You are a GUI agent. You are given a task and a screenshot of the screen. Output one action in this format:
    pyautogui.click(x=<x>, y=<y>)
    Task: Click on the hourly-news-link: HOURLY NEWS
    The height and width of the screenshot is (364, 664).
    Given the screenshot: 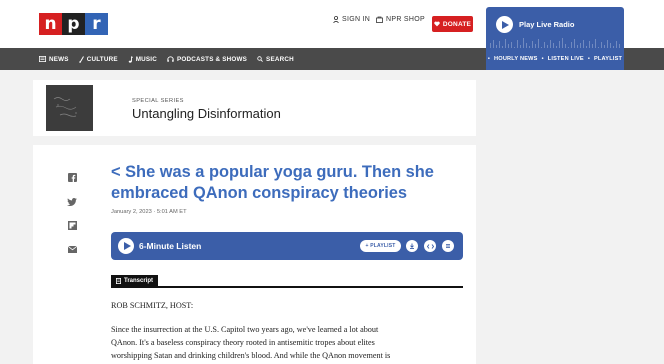 What is the action you would take?
    pyautogui.click(x=516, y=59)
    